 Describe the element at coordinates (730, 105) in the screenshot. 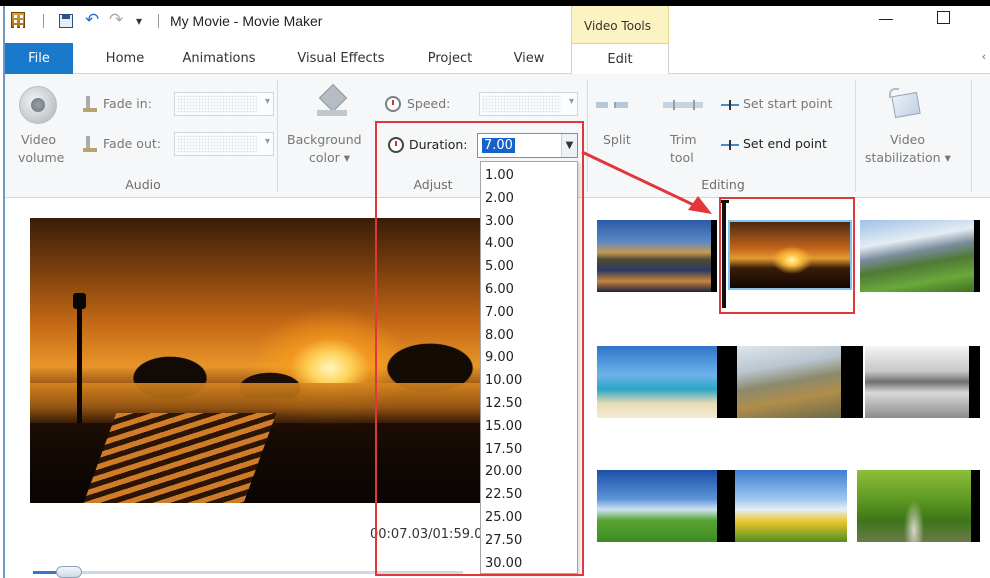

I see `set-start-icon` at that location.